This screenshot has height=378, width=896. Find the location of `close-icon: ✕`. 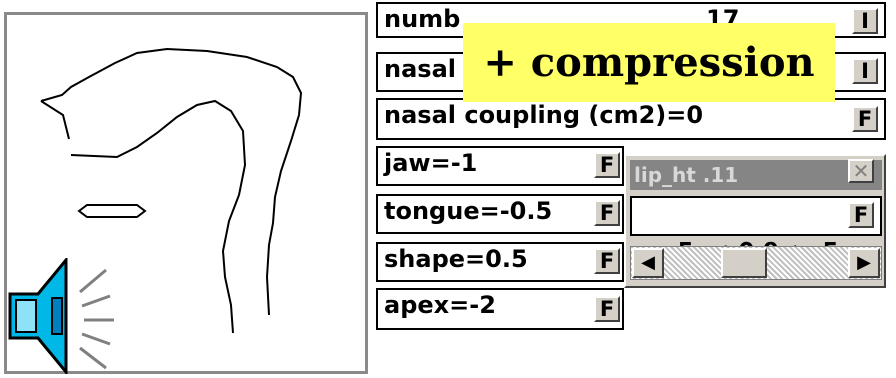

close-icon: ✕ is located at coordinates (861, 171).